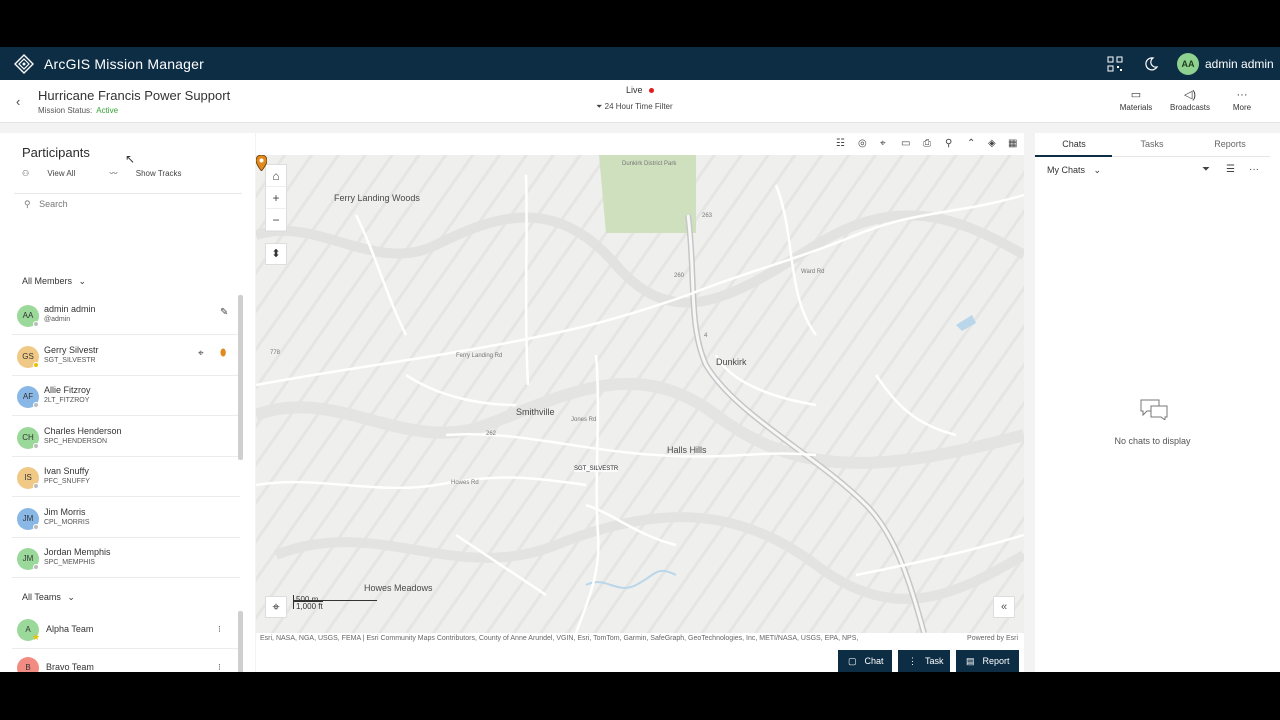  What do you see at coordinates (840, 143) in the screenshot?
I see `legend-icon: ☷` at bounding box center [840, 143].